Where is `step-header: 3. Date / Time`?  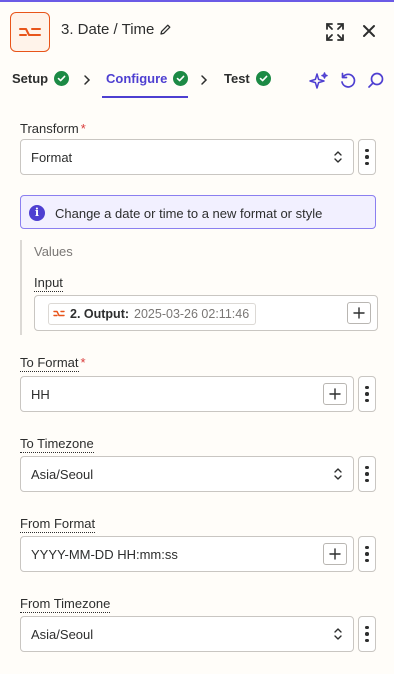 step-header: 3. Date / Time is located at coordinates (197, 32).